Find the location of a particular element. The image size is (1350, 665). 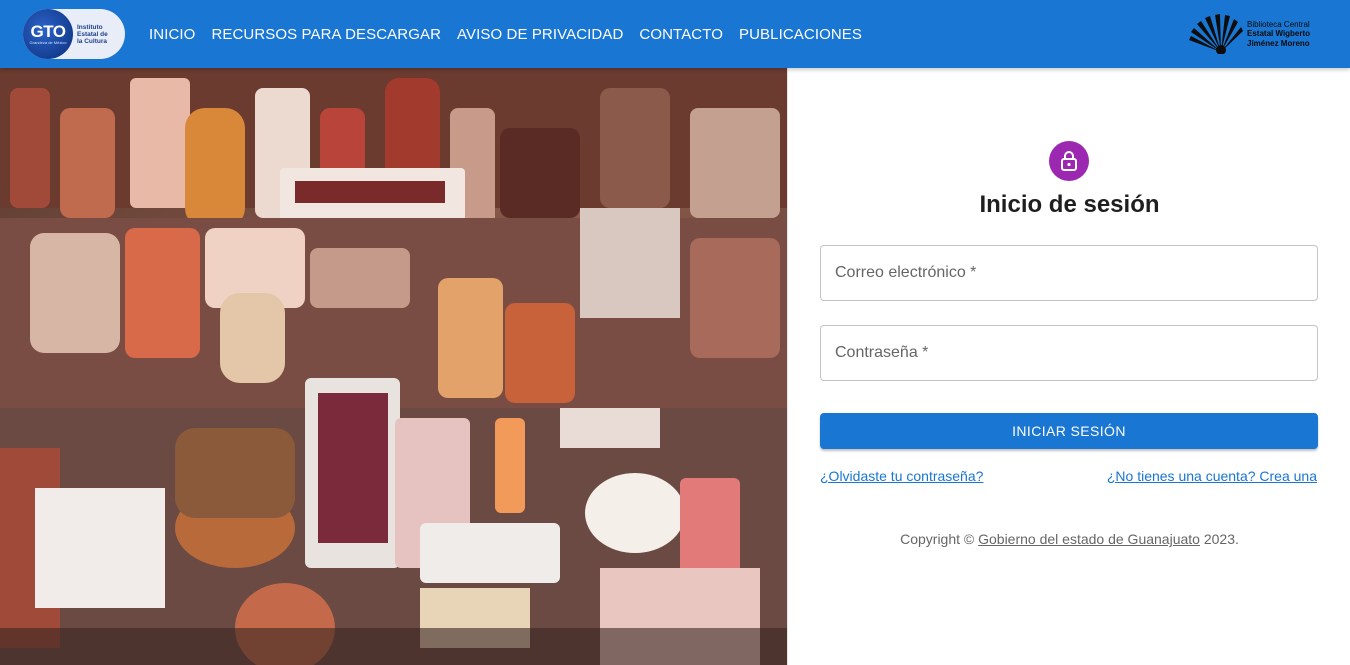

gobierno-link: Gobierno del estado de Guanajuato is located at coordinates (1089, 539).